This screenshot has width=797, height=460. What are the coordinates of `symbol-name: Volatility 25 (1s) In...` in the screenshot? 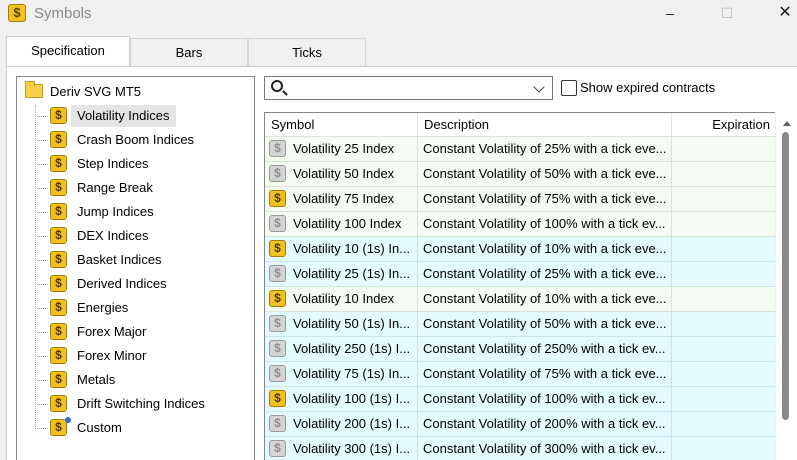 It's located at (352, 273).